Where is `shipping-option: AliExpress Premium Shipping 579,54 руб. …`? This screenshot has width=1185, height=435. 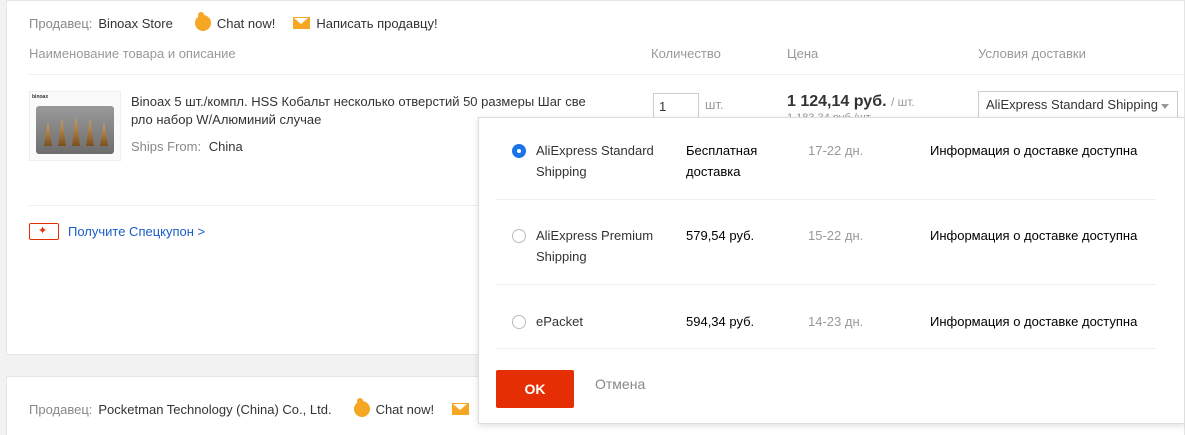
shipping-option: AliExpress Premium Shipping 579,54 руб. … is located at coordinates (826, 247).